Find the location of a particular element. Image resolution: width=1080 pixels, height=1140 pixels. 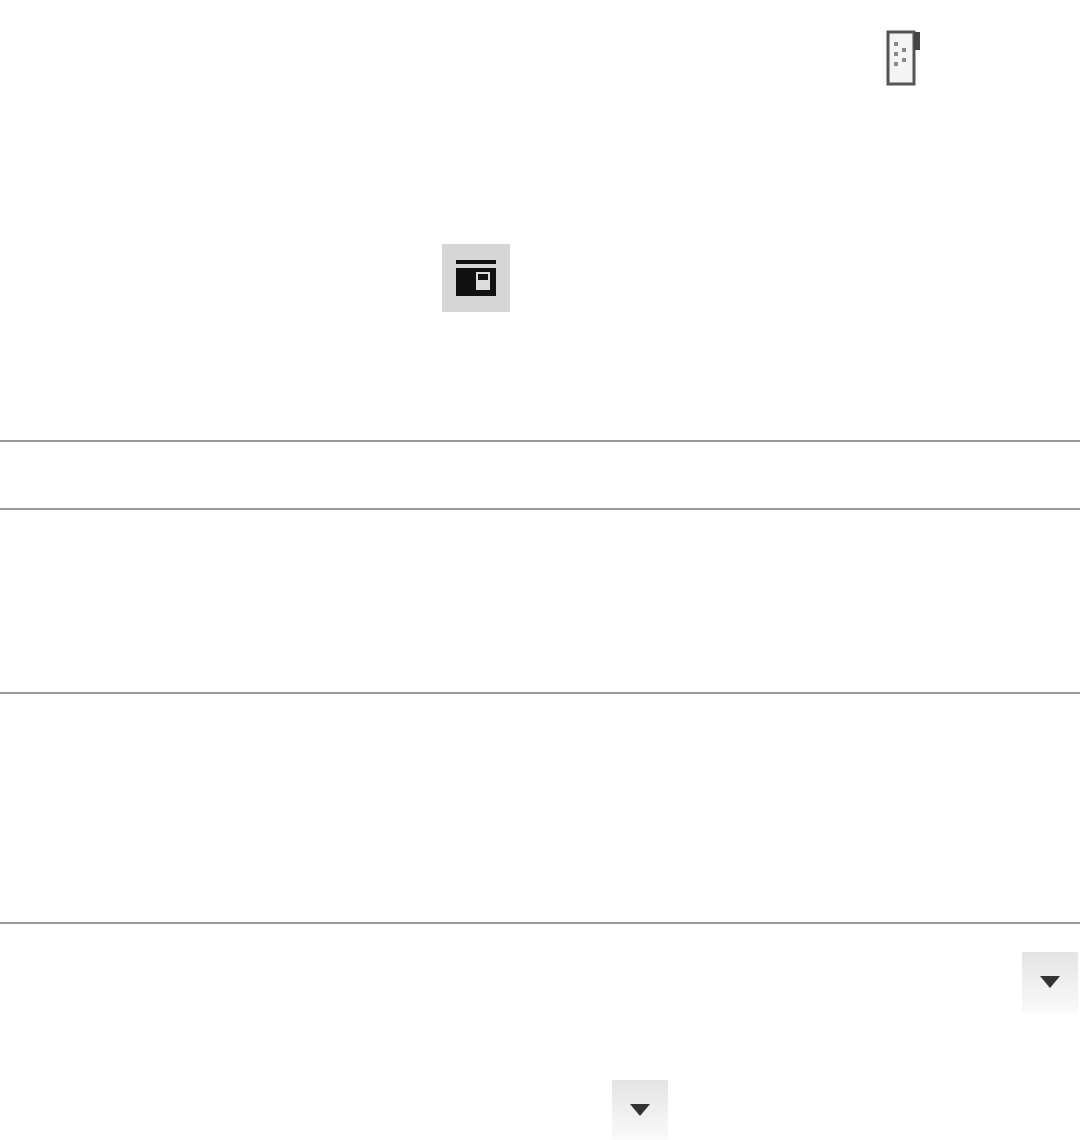

toolbar-button is located at coordinates (476, 278).